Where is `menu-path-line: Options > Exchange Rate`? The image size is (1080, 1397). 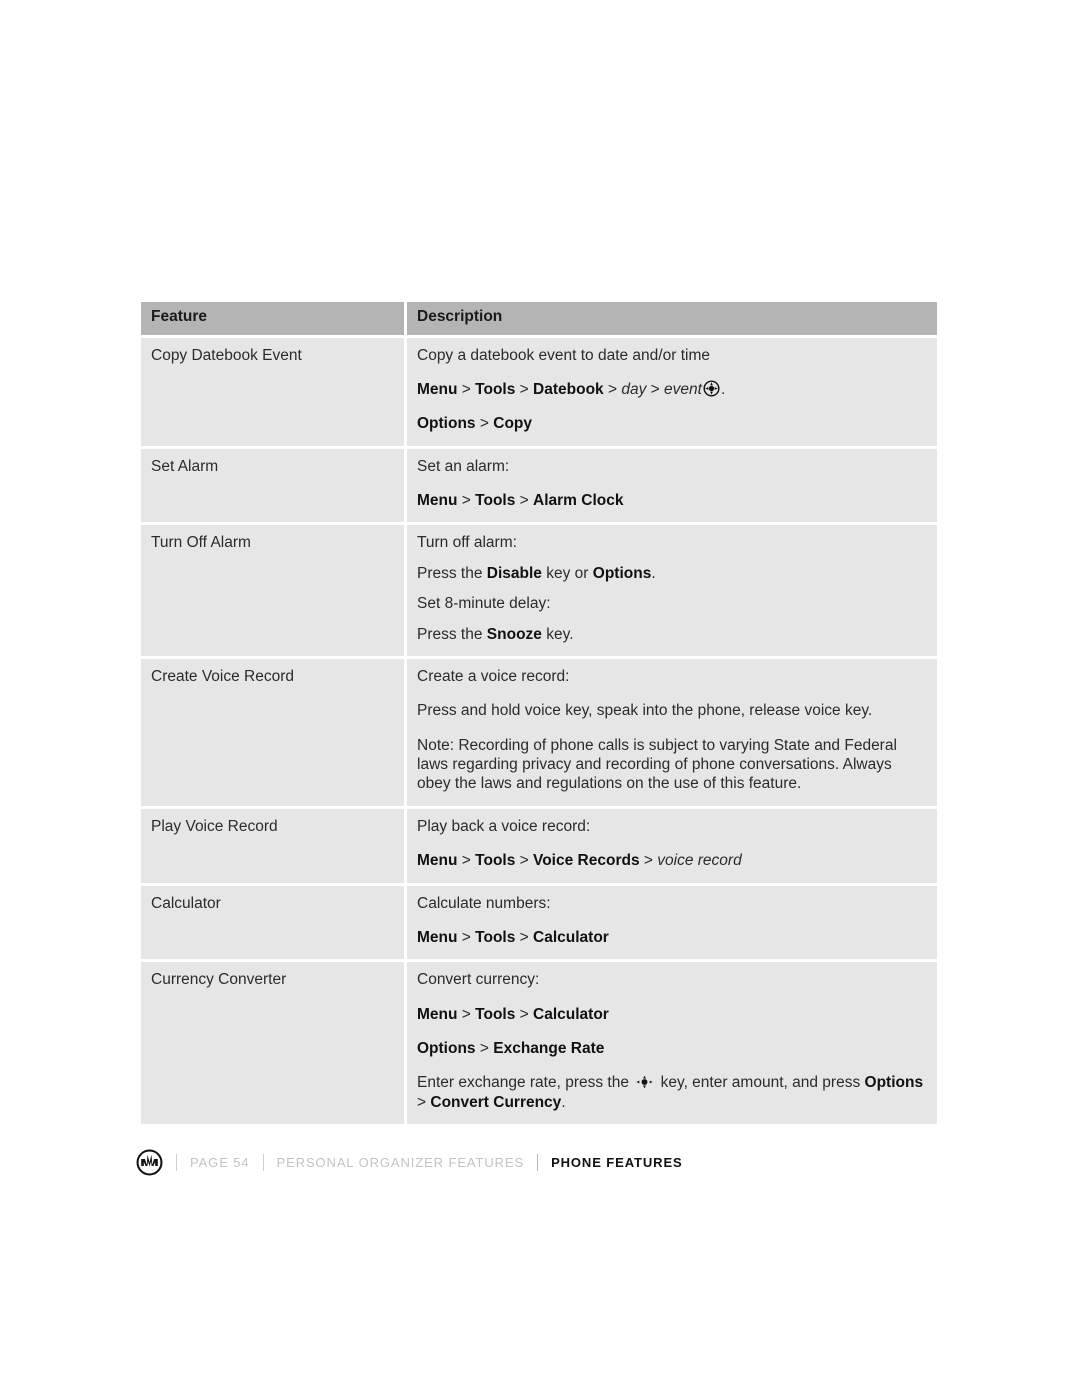 menu-path-line: Options > Exchange Rate is located at coordinates (511, 1049).